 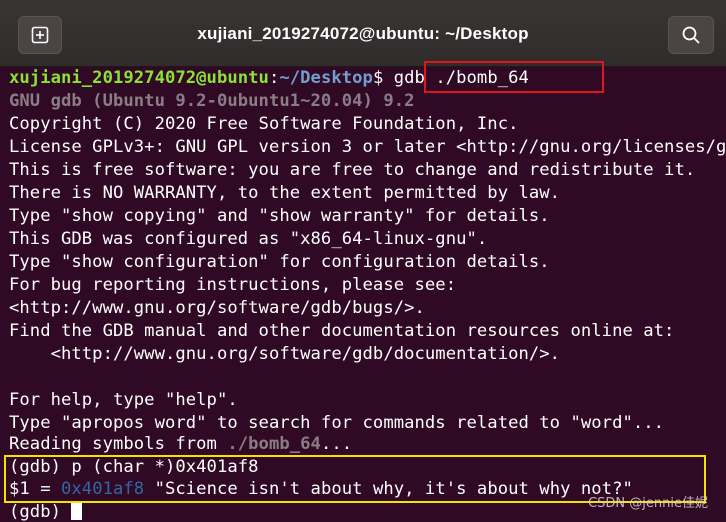 What do you see at coordinates (212, 101) in the screenshot?
I see `gdb-version-line: GNU gdb (Ubuntu 9.2-0ubuntu1~20.04) 9.2` at bounding box center [212, 101].